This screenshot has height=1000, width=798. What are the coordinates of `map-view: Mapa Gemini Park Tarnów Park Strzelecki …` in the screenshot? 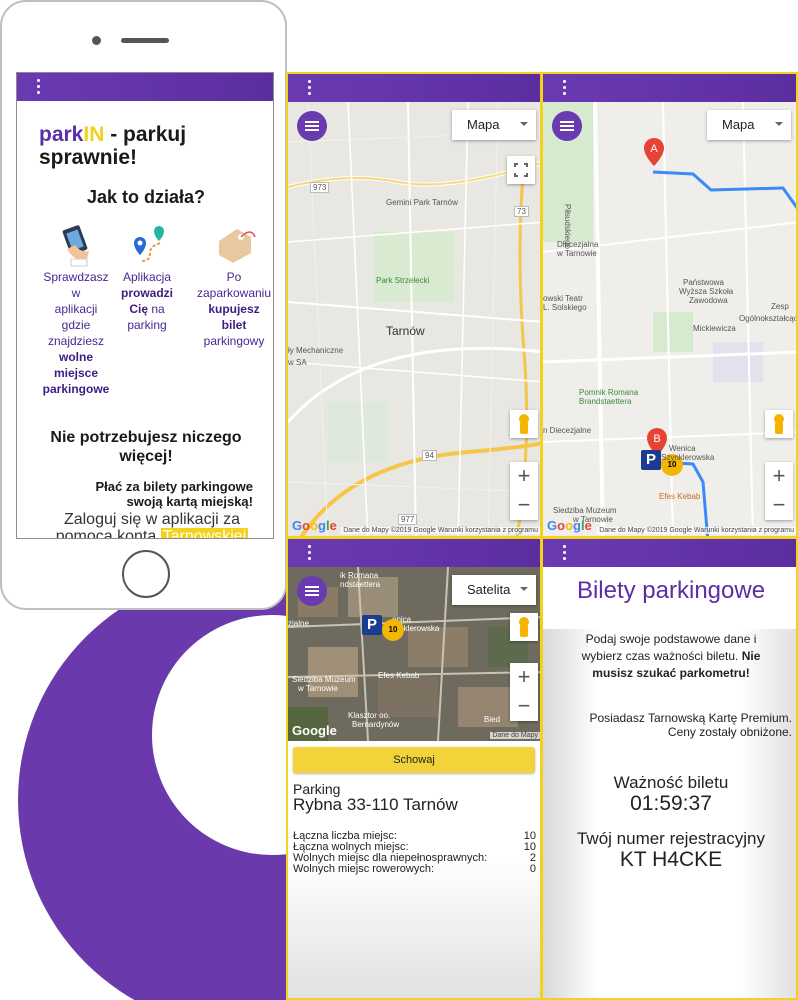 It's located at (414, 319).